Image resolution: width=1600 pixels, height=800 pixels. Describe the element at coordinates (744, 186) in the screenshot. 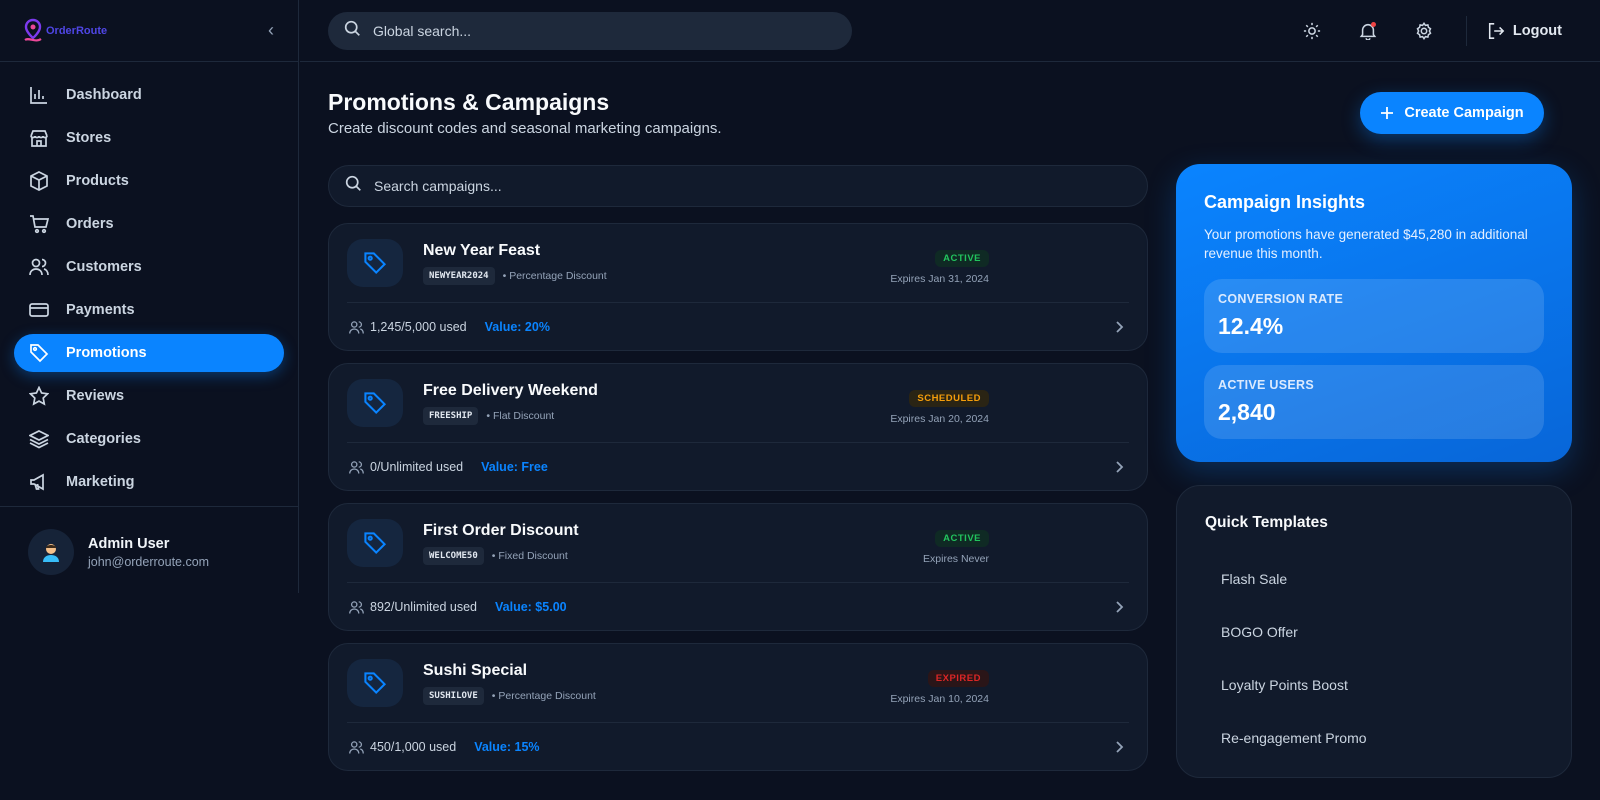

I see `campaign-search-input` at that location.